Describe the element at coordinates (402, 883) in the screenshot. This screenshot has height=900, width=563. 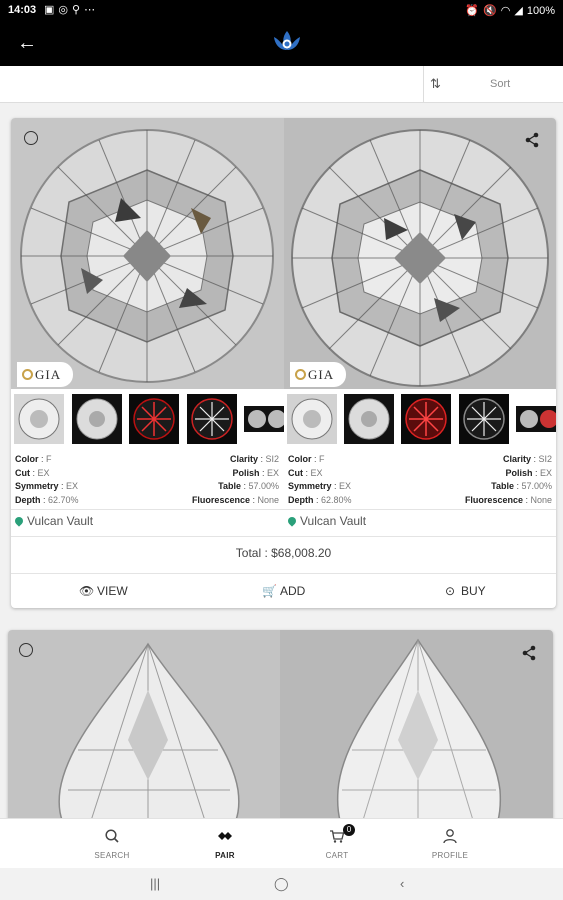
I see `back-icon: ‹` at that location.